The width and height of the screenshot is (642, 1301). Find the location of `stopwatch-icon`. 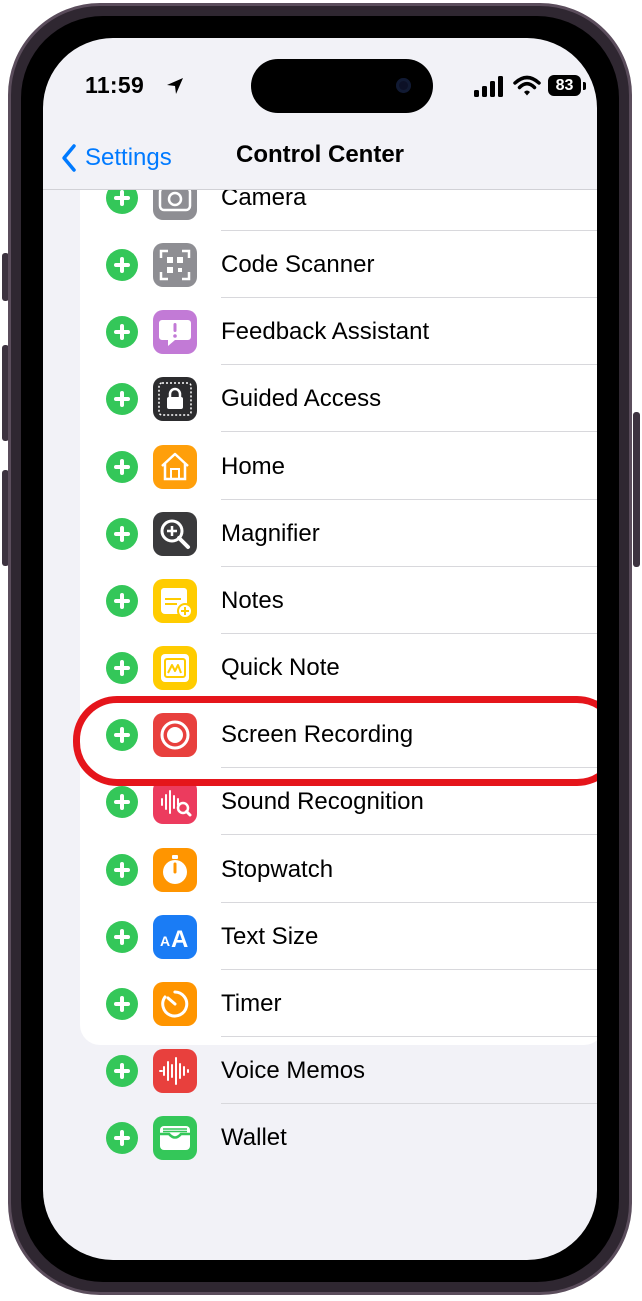

stopwatch-icon is located at coordinates (175, 869).